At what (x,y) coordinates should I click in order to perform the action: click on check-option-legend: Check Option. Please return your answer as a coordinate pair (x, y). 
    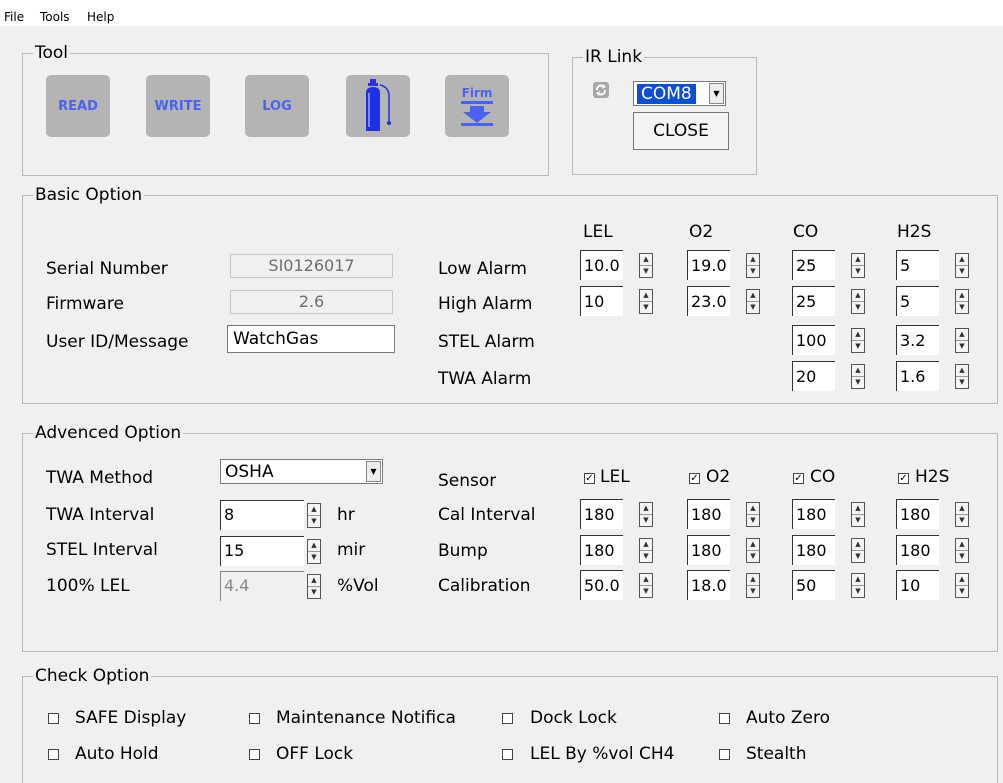
    Looking at the image, I should click on (92, 676).